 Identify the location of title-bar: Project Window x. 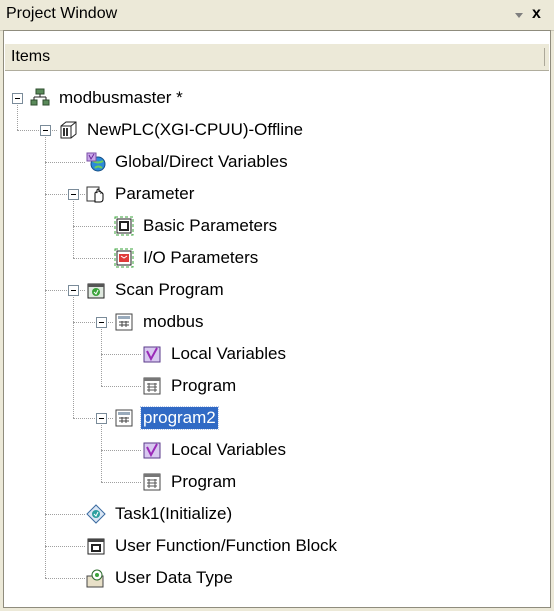
(277, 15).